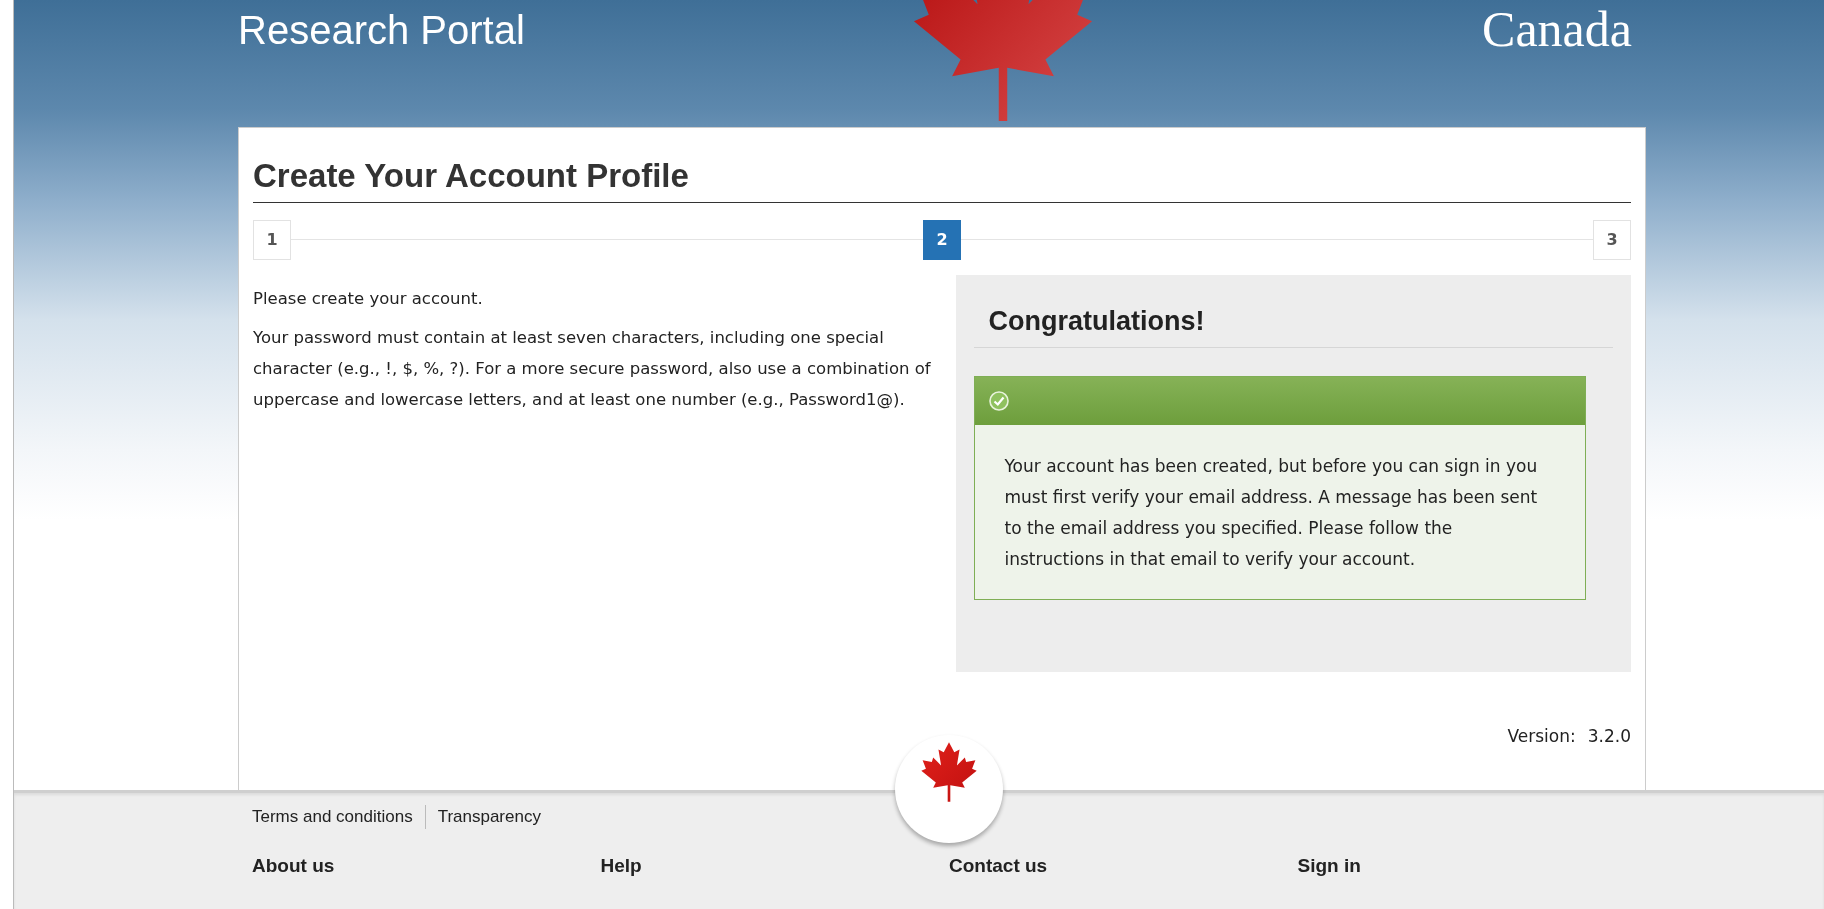  What do you see at coordinates (1293, 311) in the screenshot?
I see `panel-title: Congratulations!` at bounding box center [1293, 311].